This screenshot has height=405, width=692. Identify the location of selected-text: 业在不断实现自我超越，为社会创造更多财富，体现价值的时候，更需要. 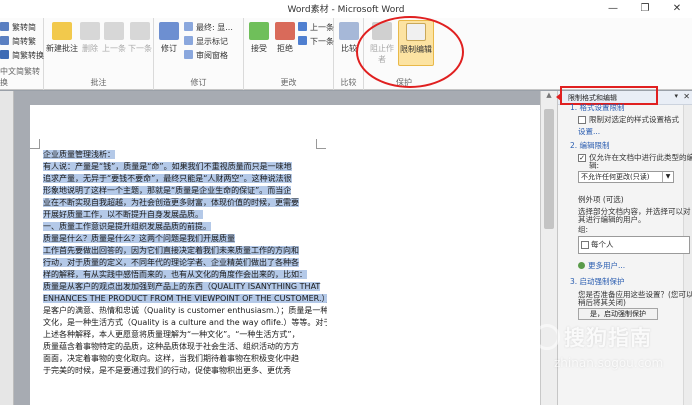
(171, 202).